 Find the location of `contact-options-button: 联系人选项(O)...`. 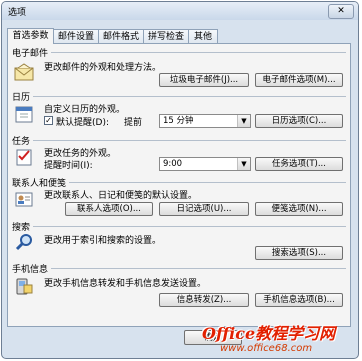

contact-options-button: 联系人选项(O)... is located at coordinates (109, 209).